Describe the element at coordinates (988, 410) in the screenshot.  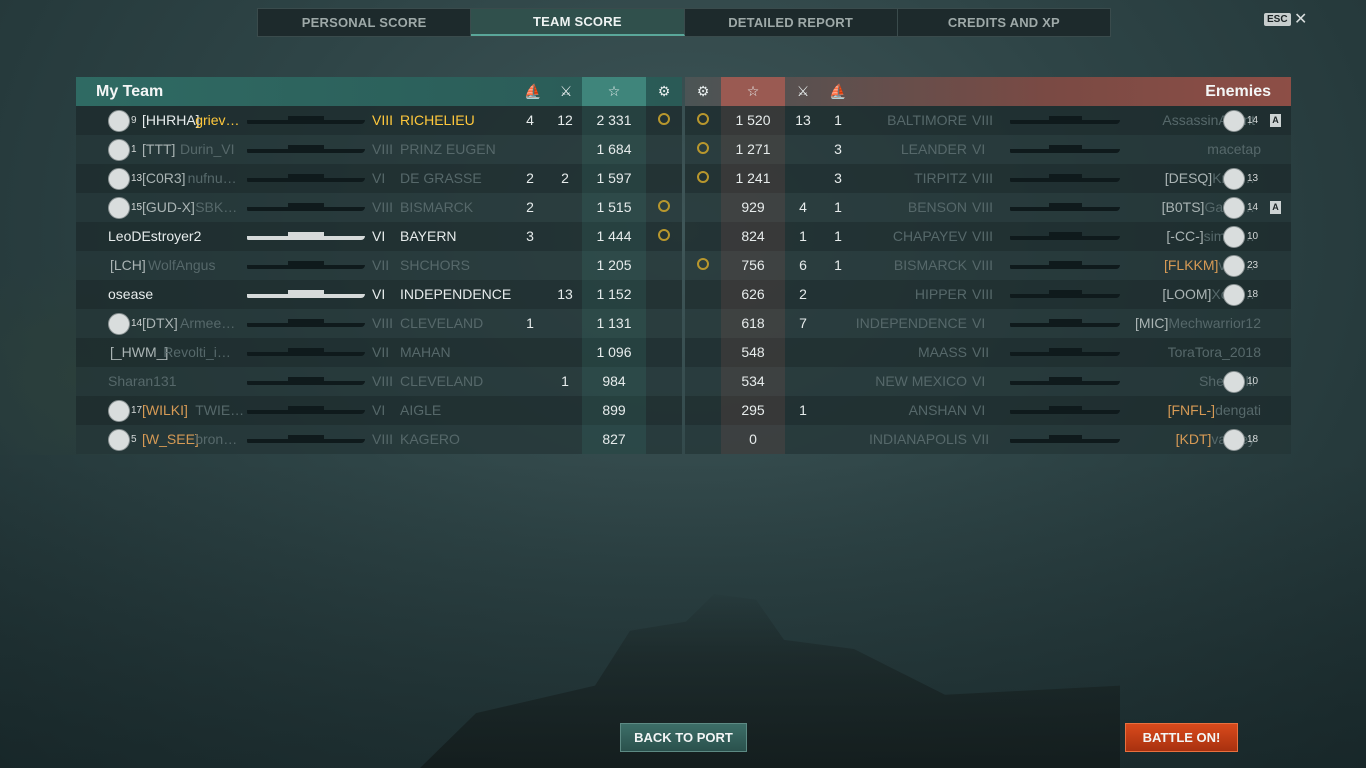
I see `player-row: 295 1 ANSHAN VI [FNFL-]dengati` at that location.